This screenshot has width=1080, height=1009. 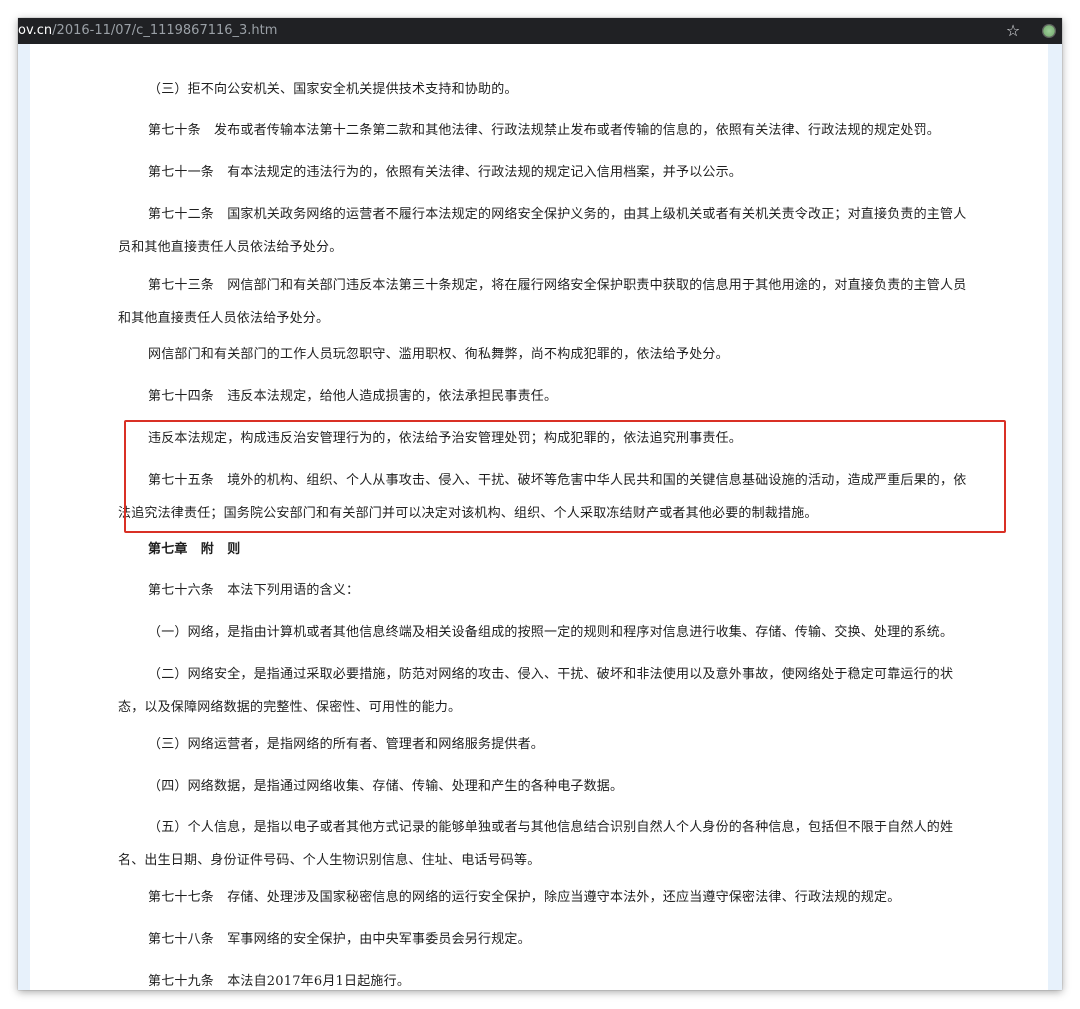 I want to click on paragraph: （三）网络运营者，是指网络的所有者、管理者和网络服务提供者。, so click(x=346, y=744).